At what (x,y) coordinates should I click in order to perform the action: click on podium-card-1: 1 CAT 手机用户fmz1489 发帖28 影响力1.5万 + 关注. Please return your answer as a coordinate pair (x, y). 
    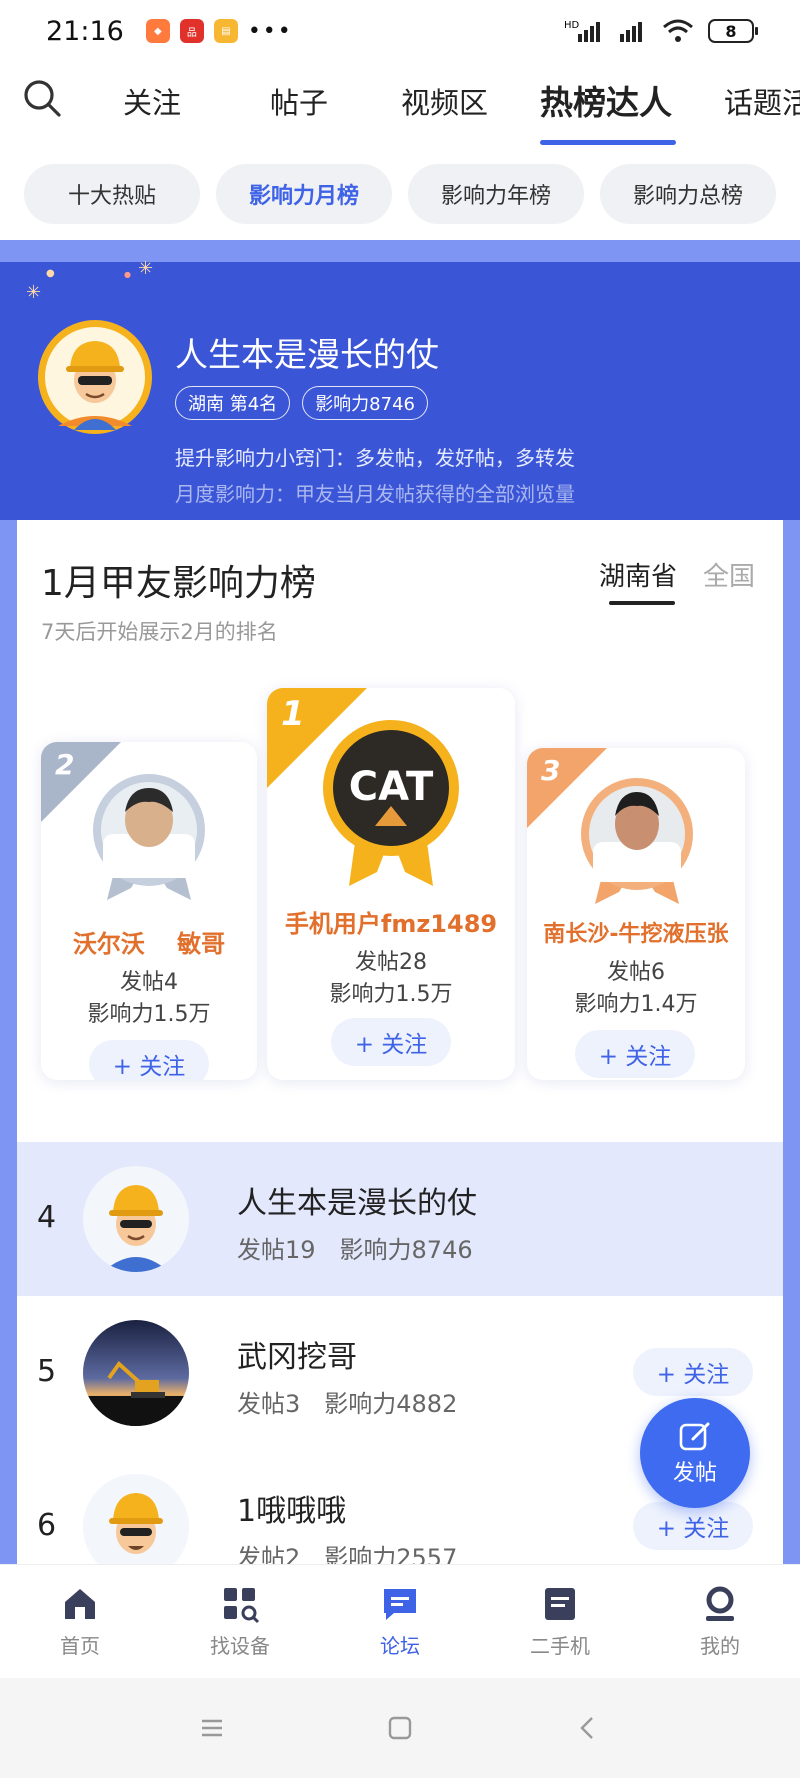
    Looking at the image, I should click on (391, 884).